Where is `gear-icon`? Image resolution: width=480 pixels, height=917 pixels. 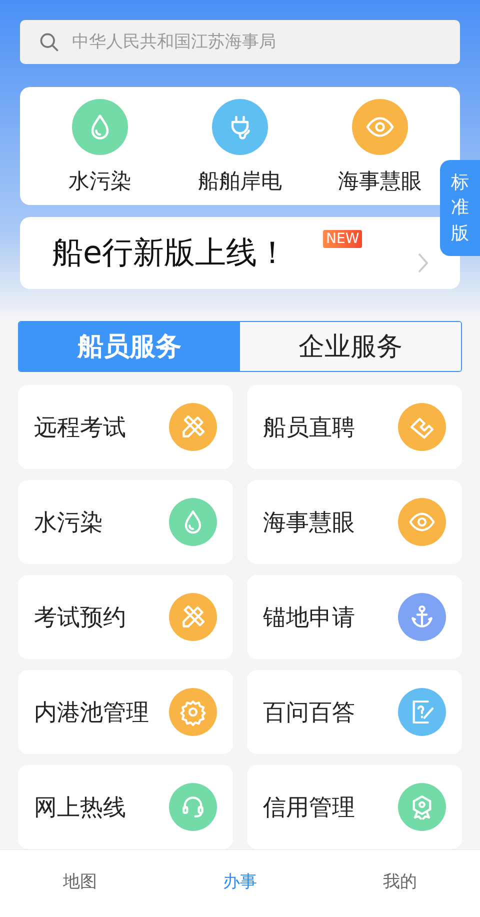
gear-icon is located at coordinates (193, 712).